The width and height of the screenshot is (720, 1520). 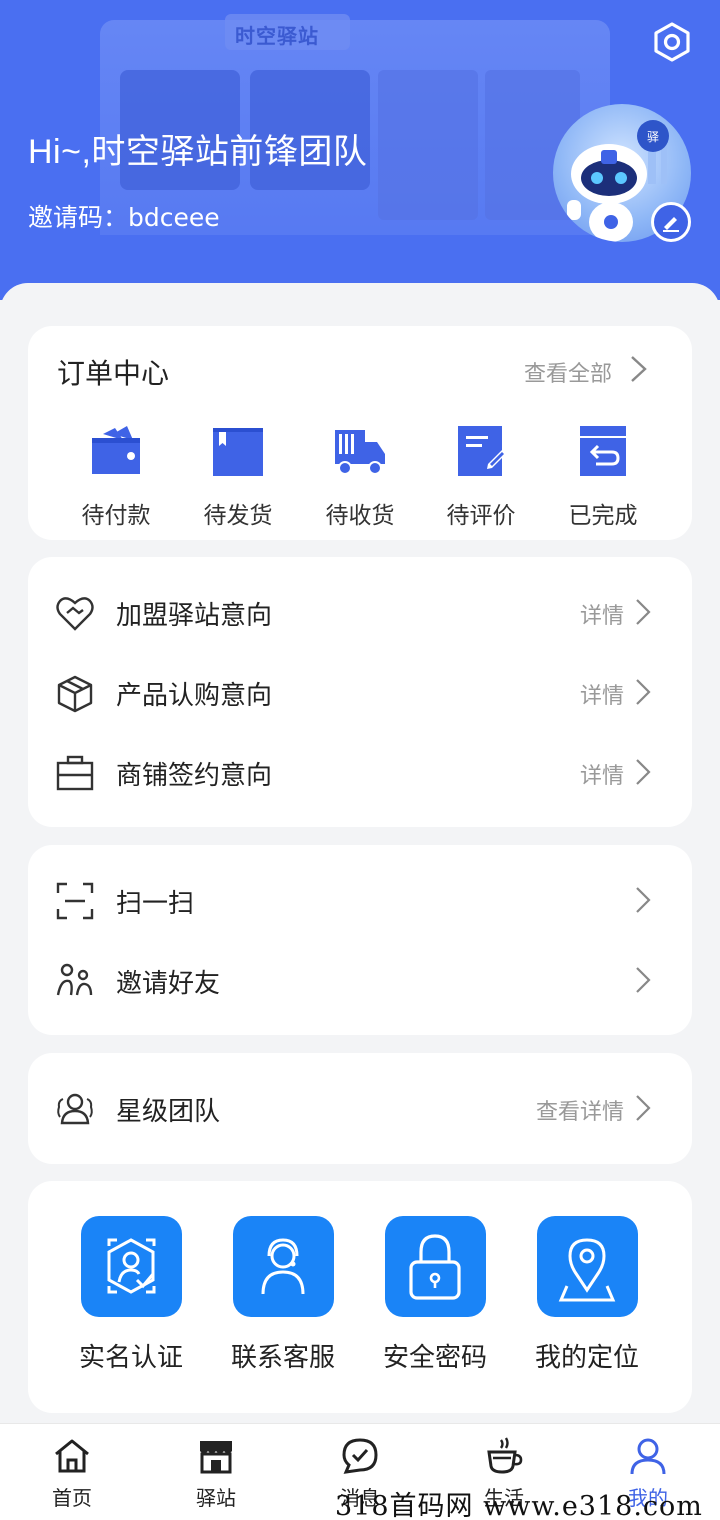 I want to click on order-pending-shipment: 待发货, so click(x=238, y=477).